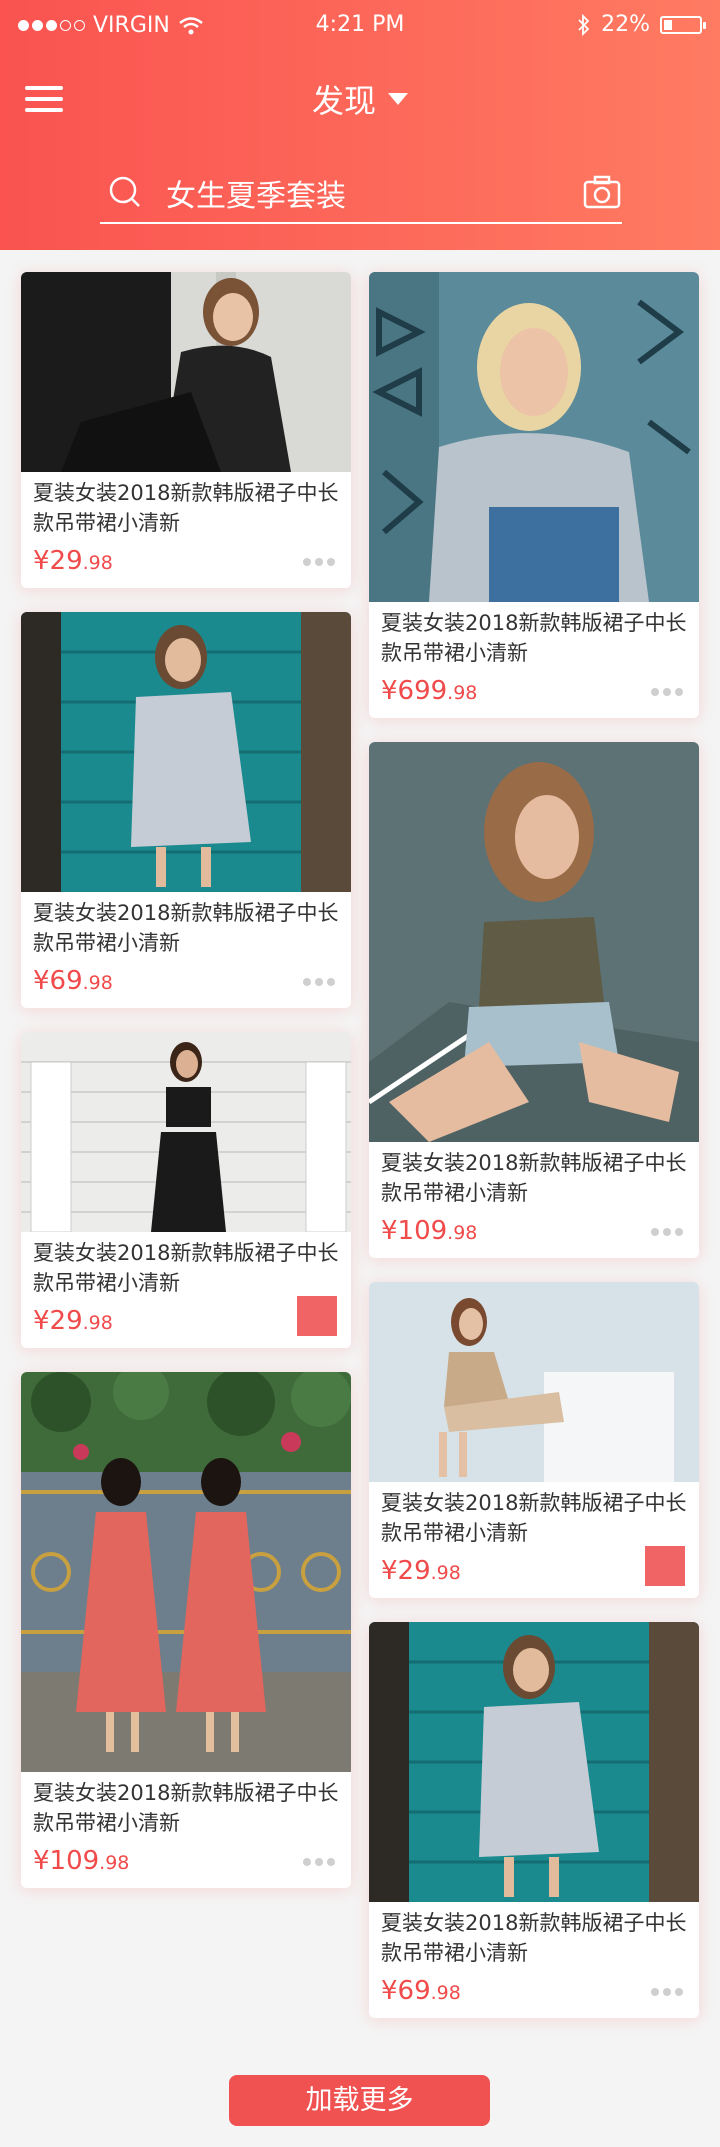  I want to click on load-more-button: 加载更多, so click(359, 2100).